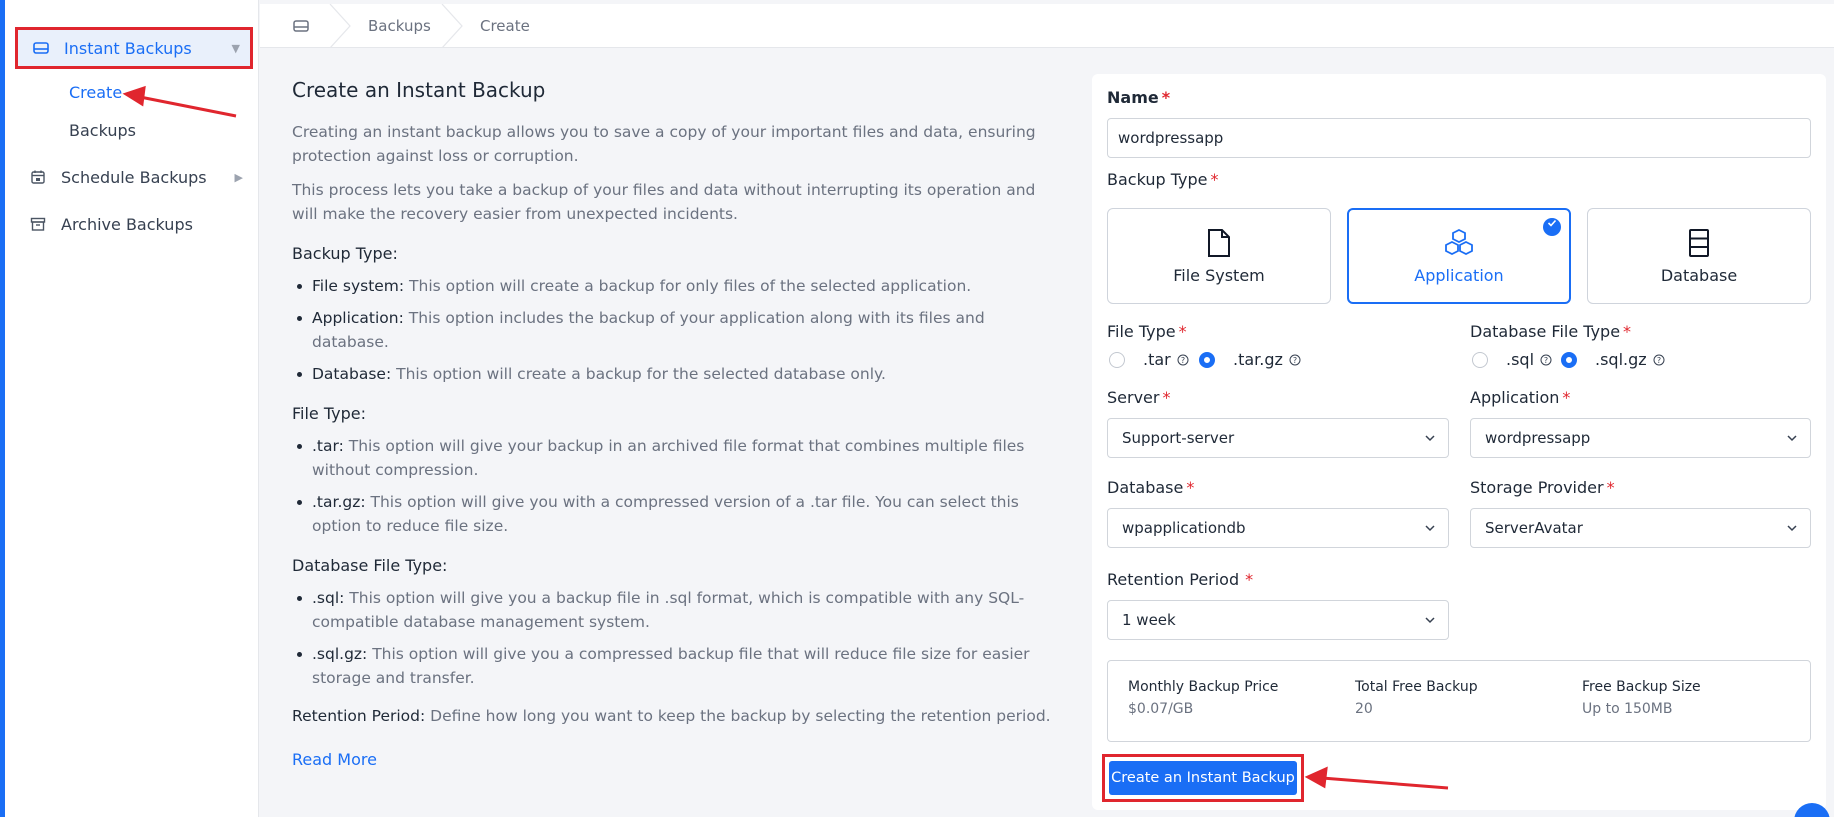 The height and width of the screenshot is (817, 1834). I want to click on breadcrumb-item-create: Create, so click(505, 26).